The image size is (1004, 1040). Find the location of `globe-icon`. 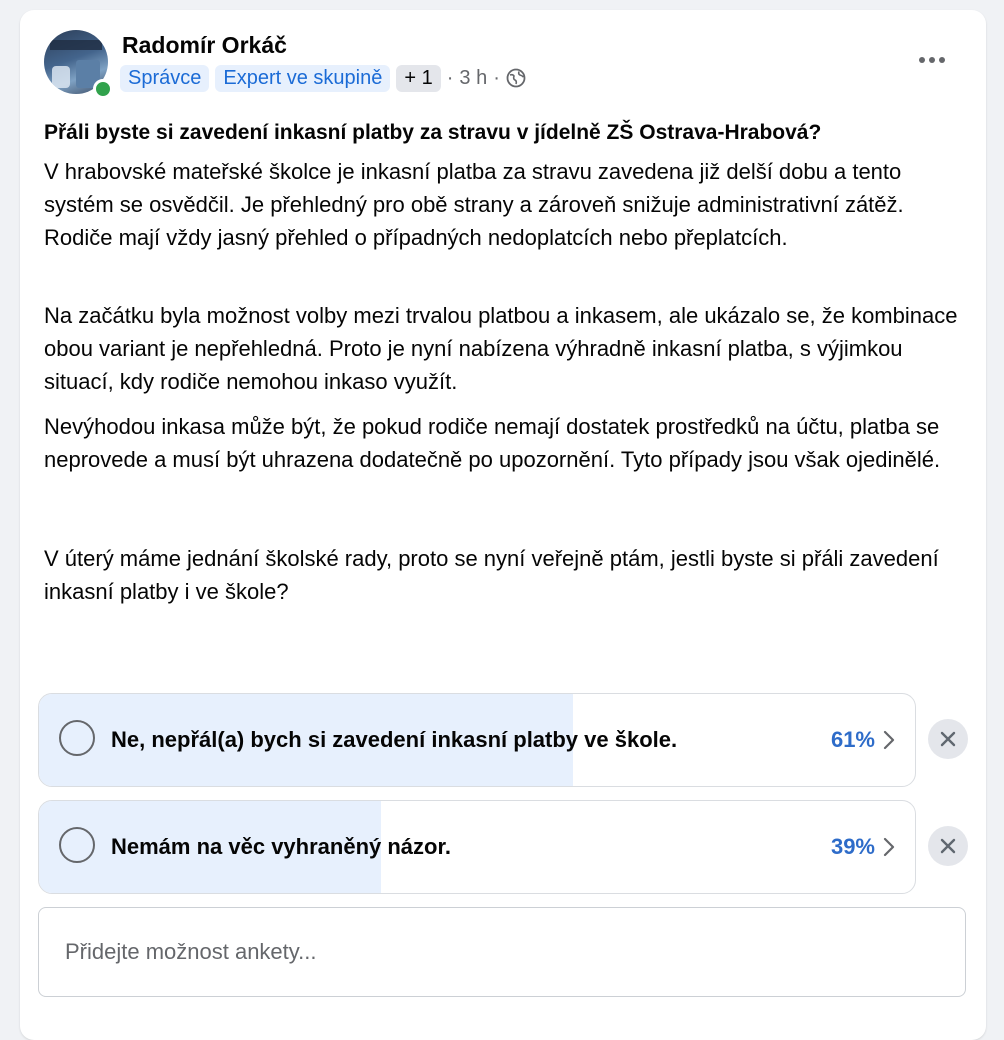

globe-icon is located at coordinates (516, 78).